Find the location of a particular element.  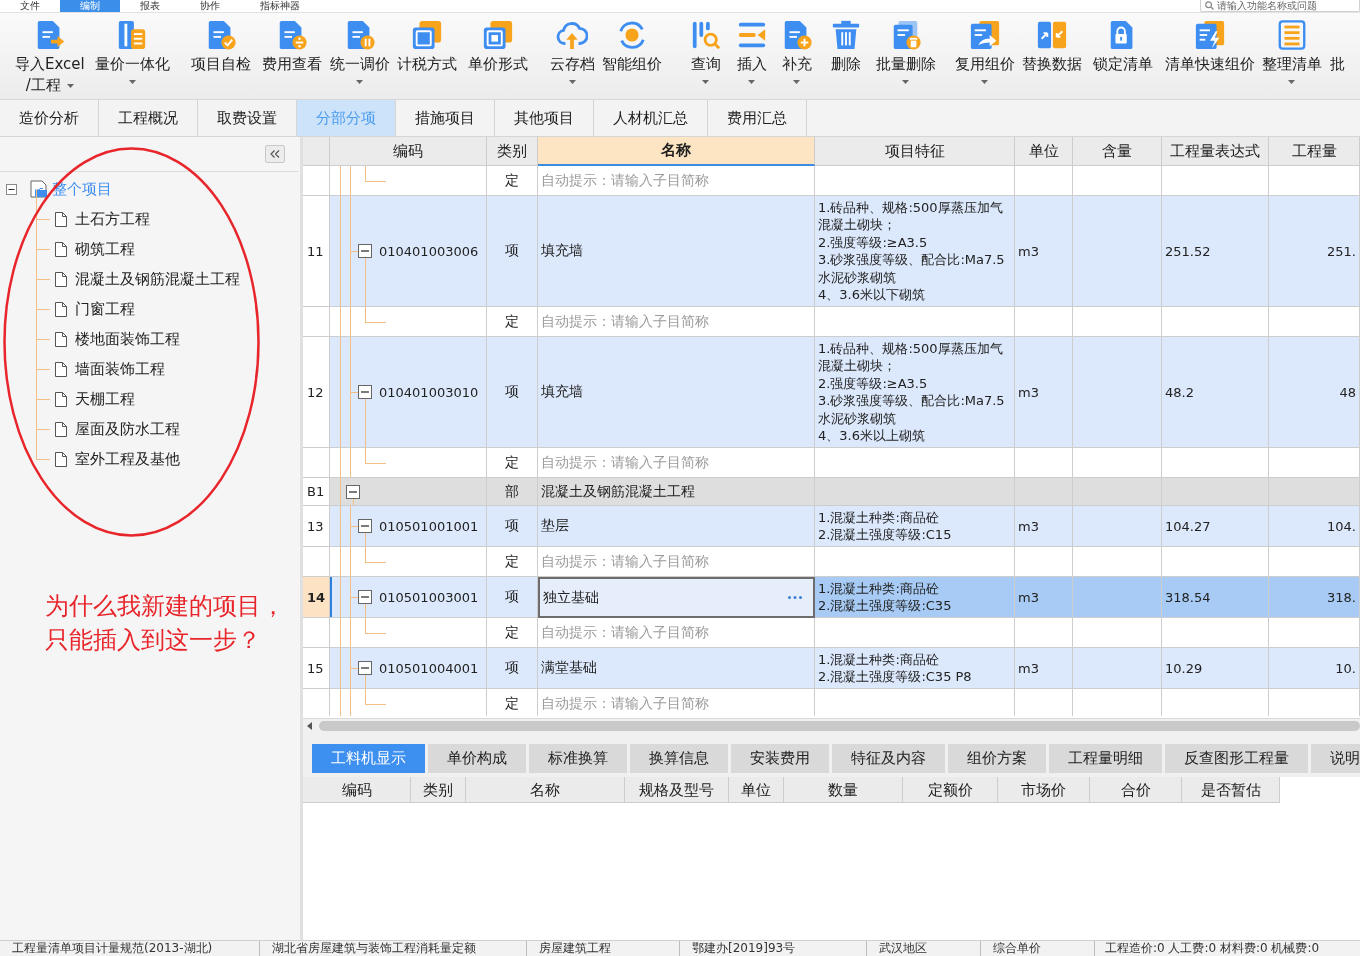

left-arrow-icon is located at coordinates (309, 726).